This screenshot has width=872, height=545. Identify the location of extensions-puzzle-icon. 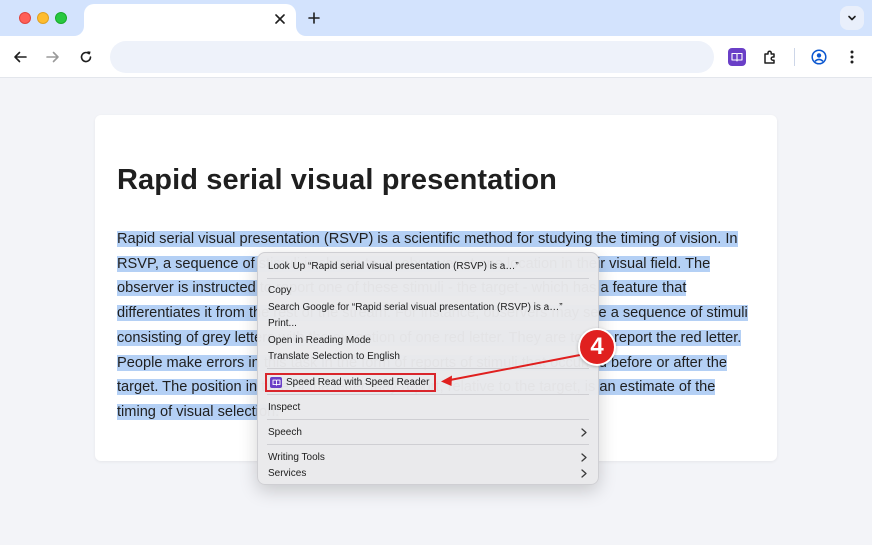
(769, 57).